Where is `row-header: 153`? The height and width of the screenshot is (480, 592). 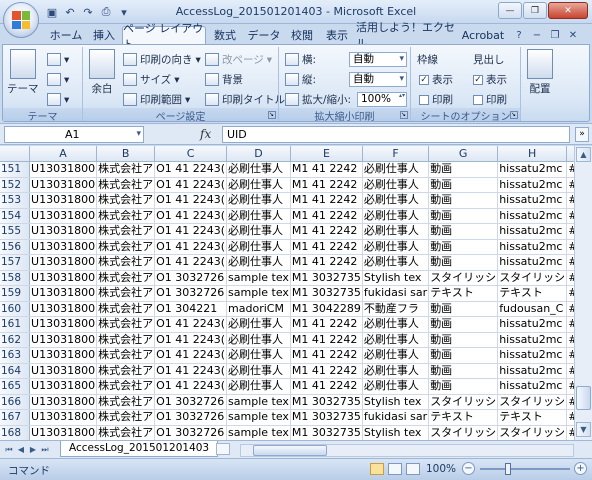 row-header: 153 is located at coordinates (15, 200).